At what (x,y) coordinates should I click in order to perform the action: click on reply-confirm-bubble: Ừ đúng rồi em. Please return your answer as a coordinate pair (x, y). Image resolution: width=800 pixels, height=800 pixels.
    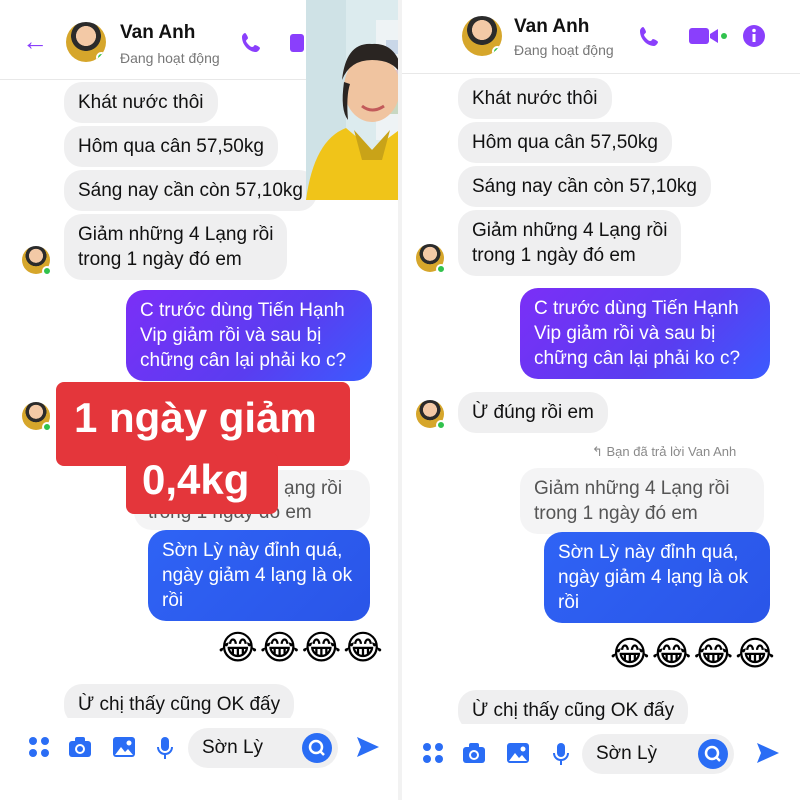
    Looking at the image, I should click on (533, 412).